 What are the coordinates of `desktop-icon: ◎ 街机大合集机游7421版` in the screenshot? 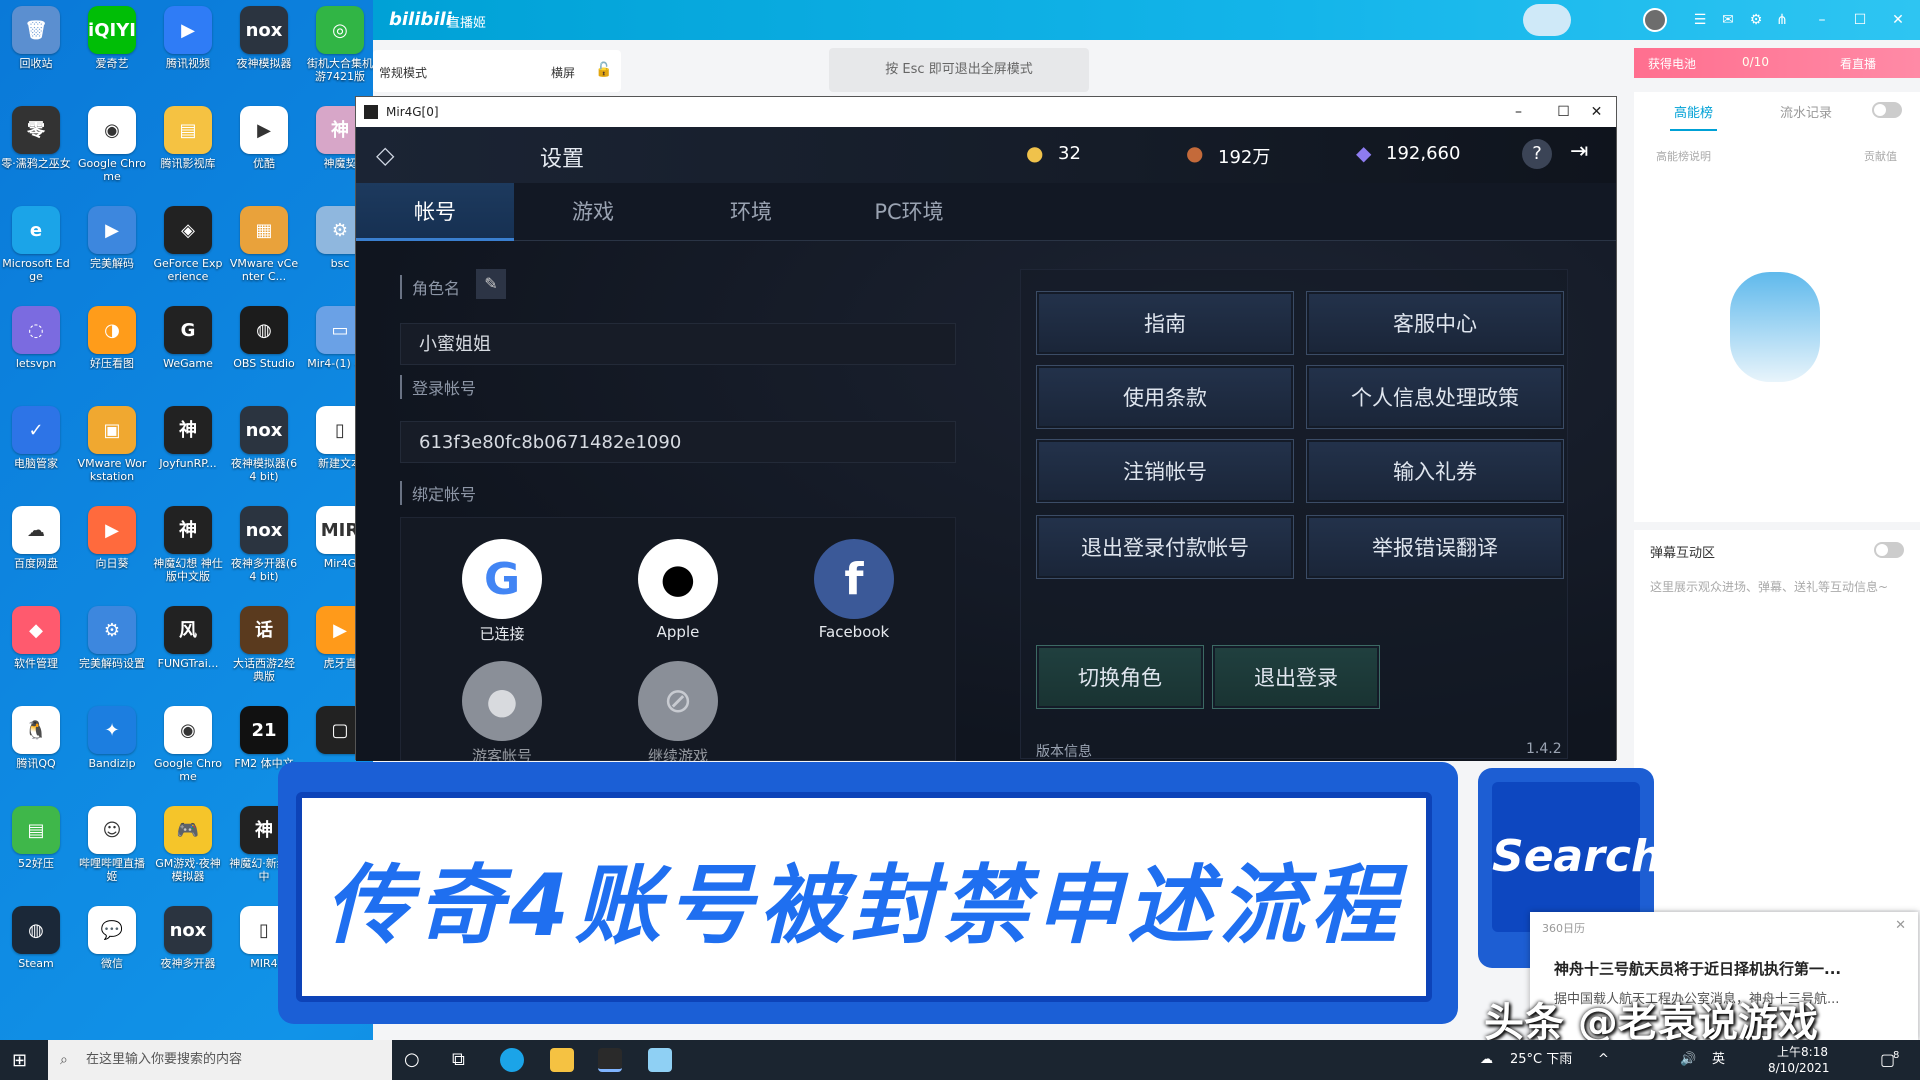 It's located at (340, 49).